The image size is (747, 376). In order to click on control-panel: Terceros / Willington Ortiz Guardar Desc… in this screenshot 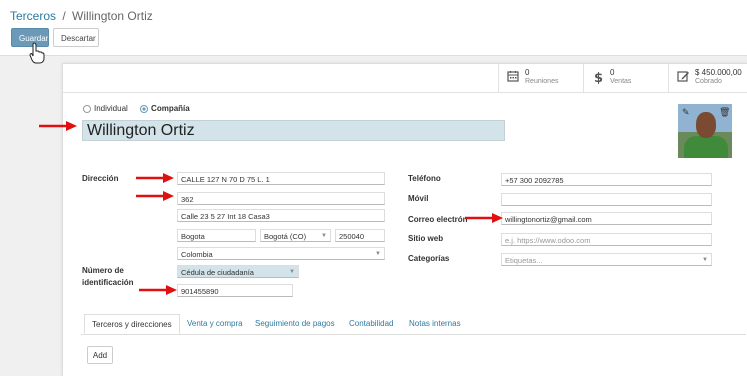, I will do `click(373, 28)`.